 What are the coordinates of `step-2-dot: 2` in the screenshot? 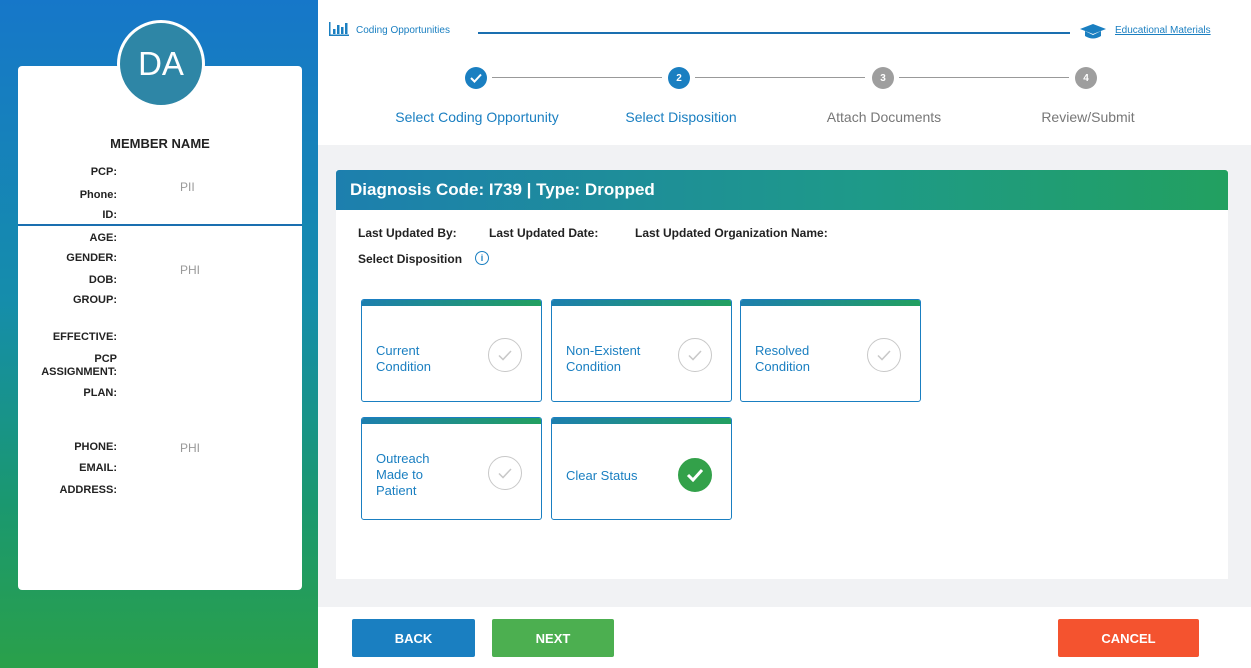 It's located at (679, 78).